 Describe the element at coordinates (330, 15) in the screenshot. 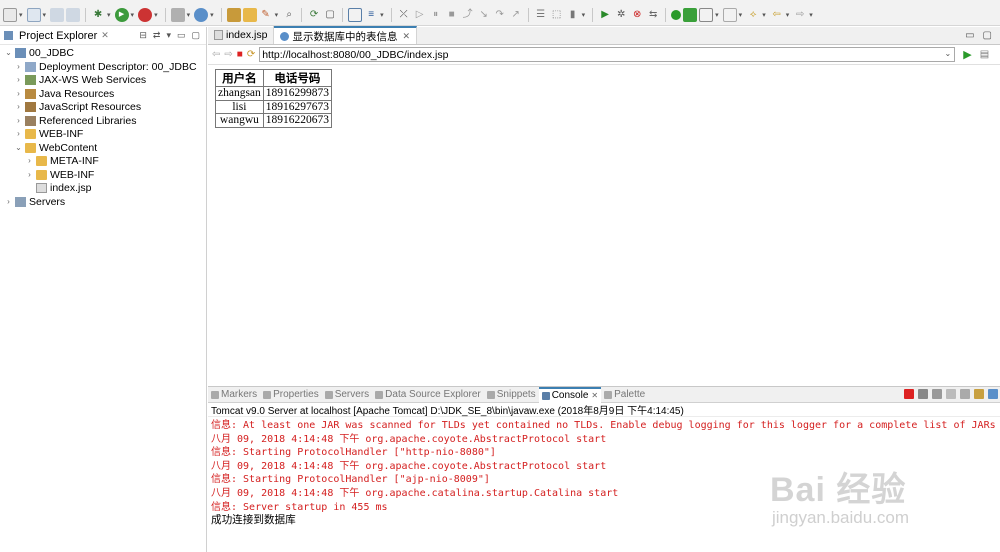

I see `annotation-icon: ▢` at that location.